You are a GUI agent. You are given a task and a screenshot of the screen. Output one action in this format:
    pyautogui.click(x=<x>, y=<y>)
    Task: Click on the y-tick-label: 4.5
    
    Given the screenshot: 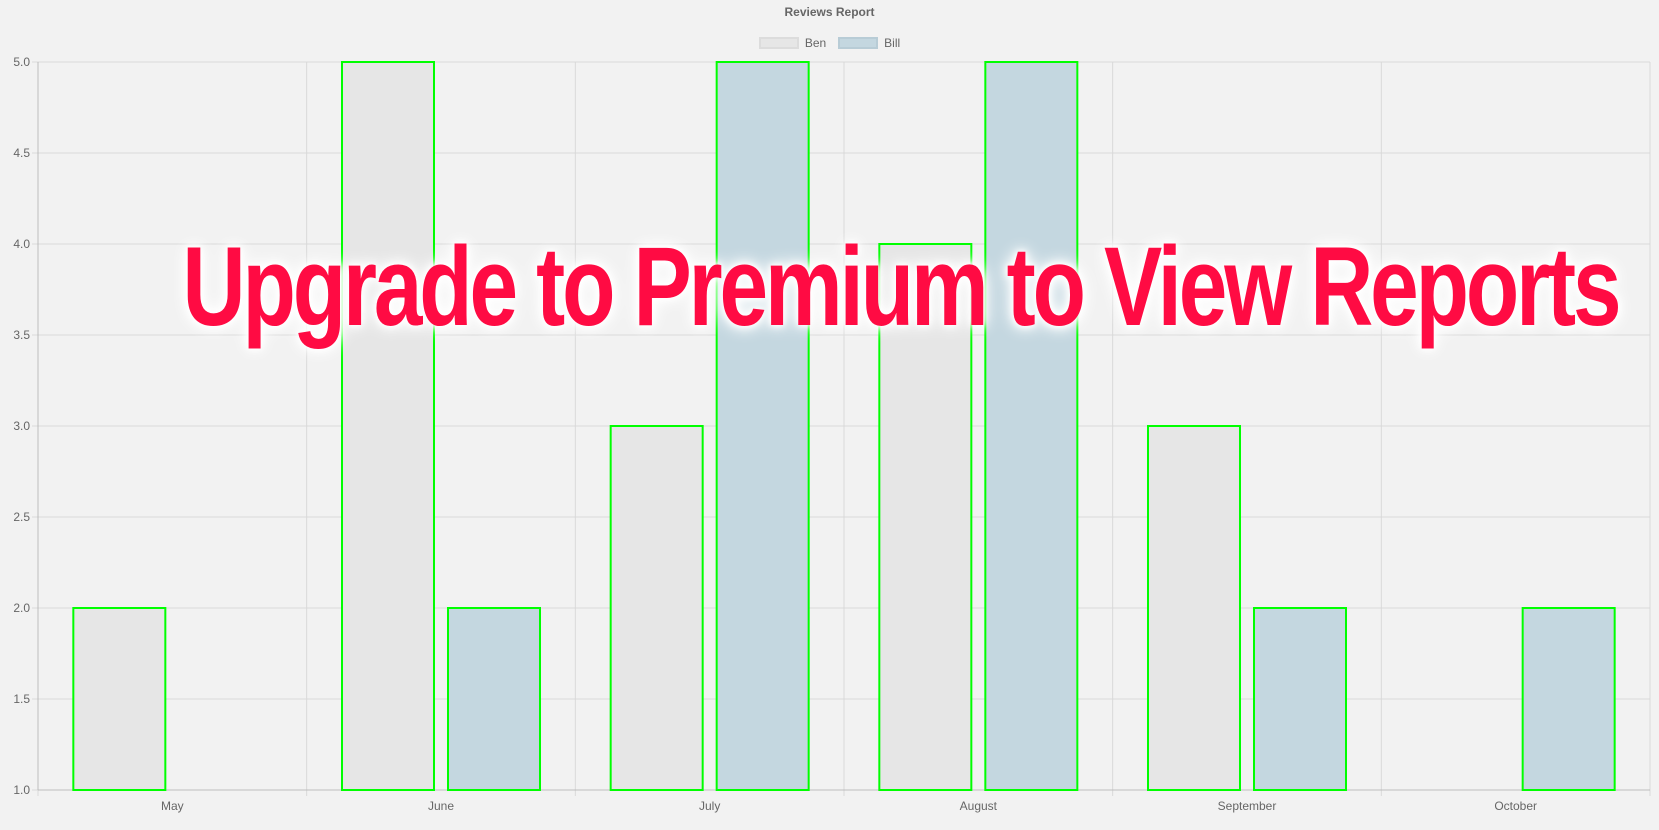 What is the action you would take?
    pyautogui.click(x=21, y=153)
    